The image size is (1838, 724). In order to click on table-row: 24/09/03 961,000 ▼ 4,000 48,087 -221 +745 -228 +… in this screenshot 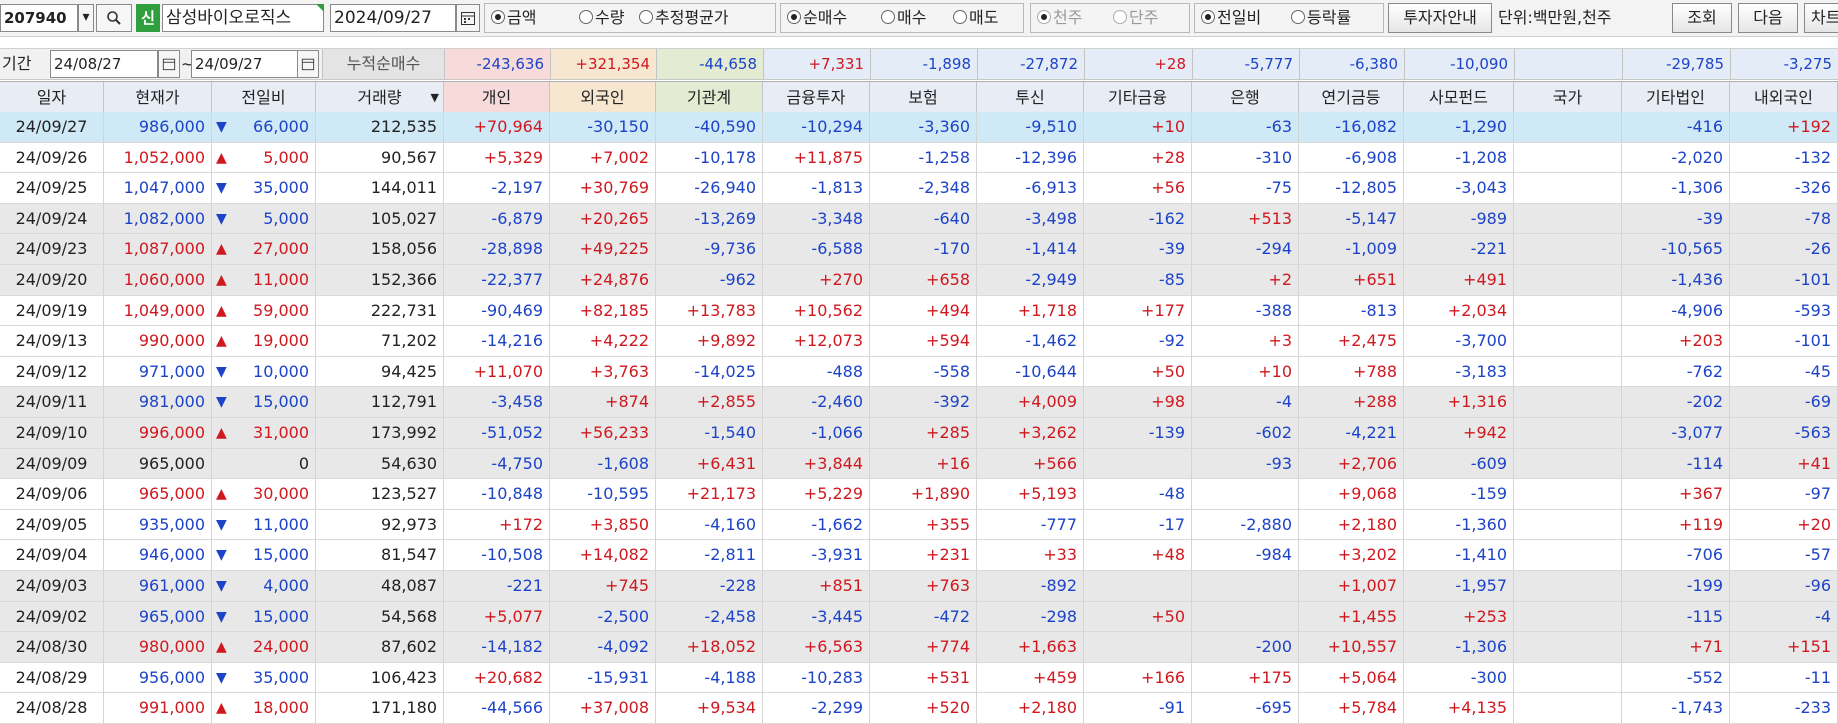, I will do `click(919, 586)`.